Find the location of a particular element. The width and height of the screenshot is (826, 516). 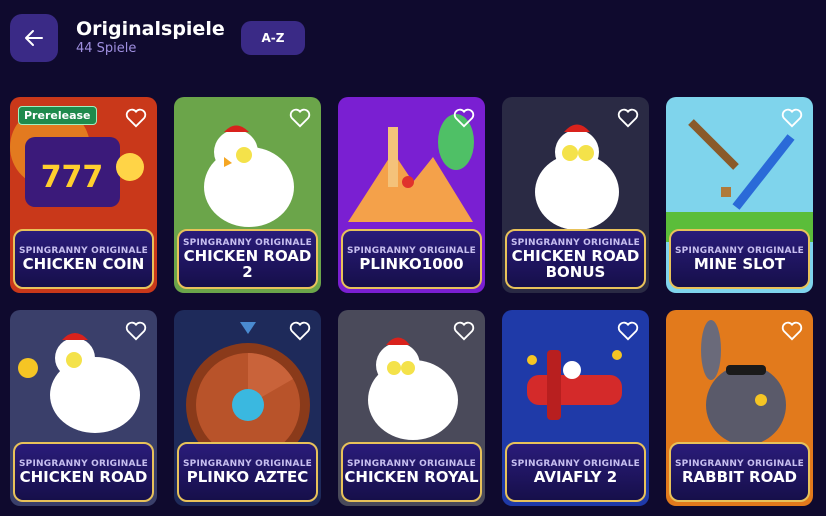

game-card: SPINGRANNY ORIGINALE PLINKO AZTEC is located at coordinates (247, 408).